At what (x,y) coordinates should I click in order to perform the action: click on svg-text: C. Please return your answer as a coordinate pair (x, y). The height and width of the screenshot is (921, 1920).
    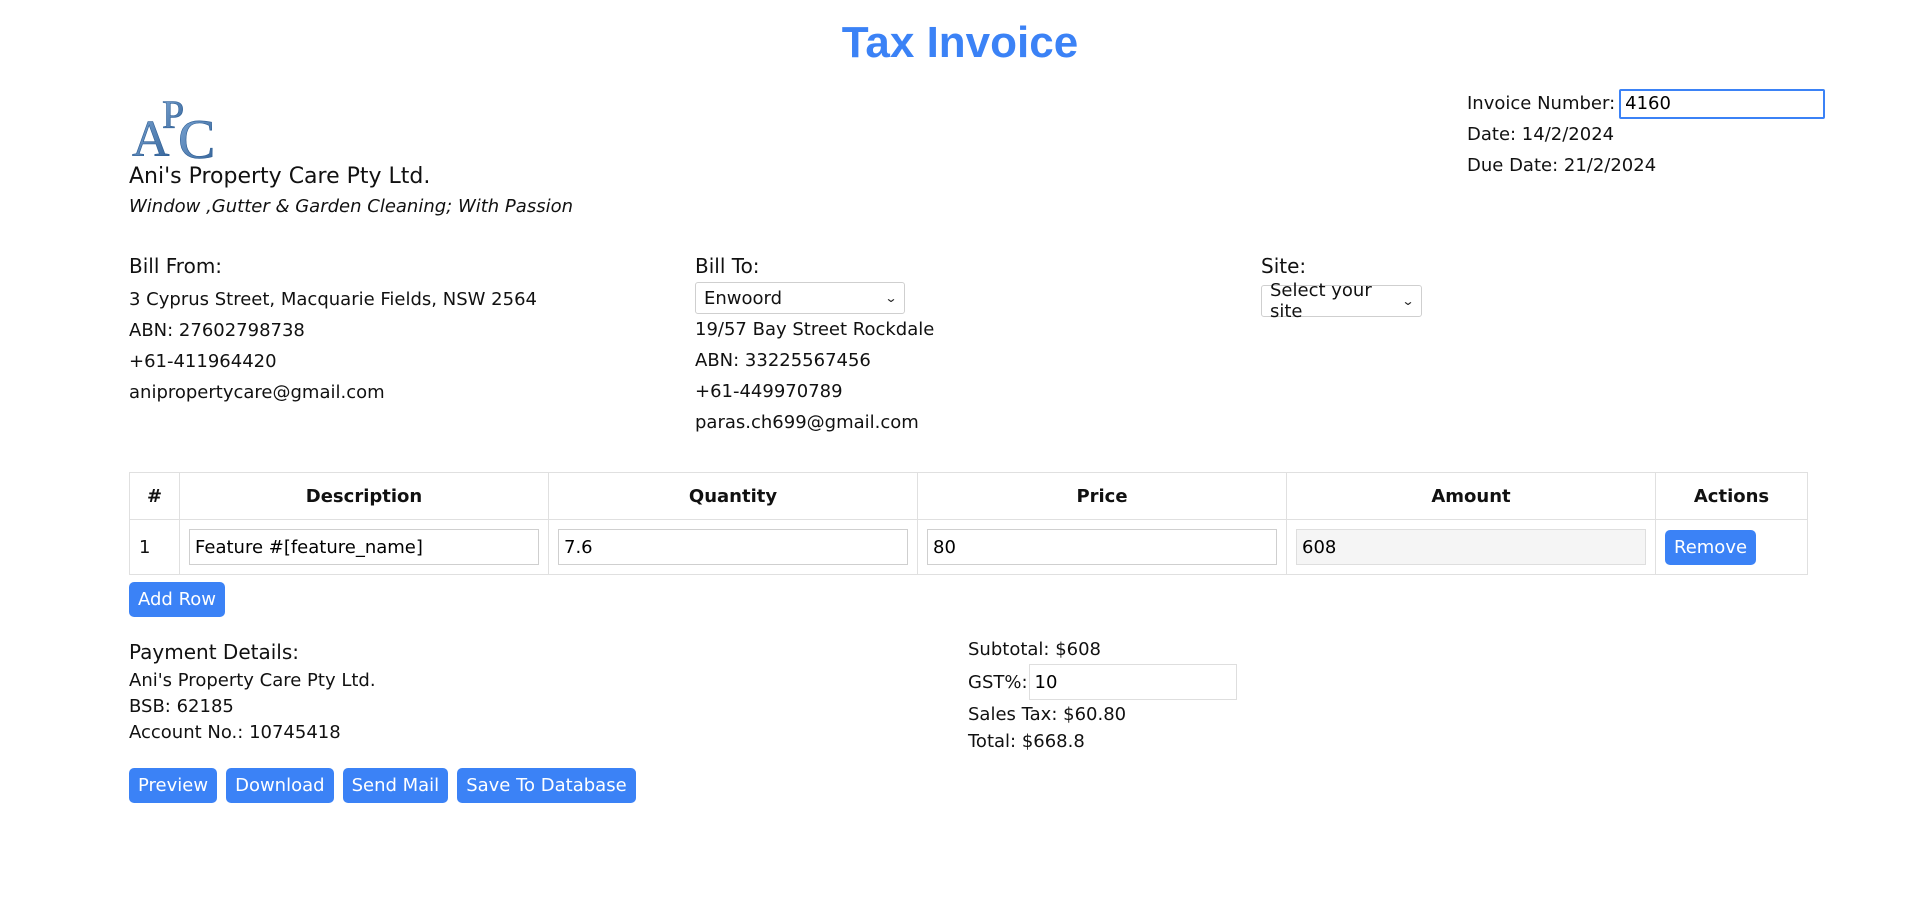
    Looking at the image, I should click on (196, 135).